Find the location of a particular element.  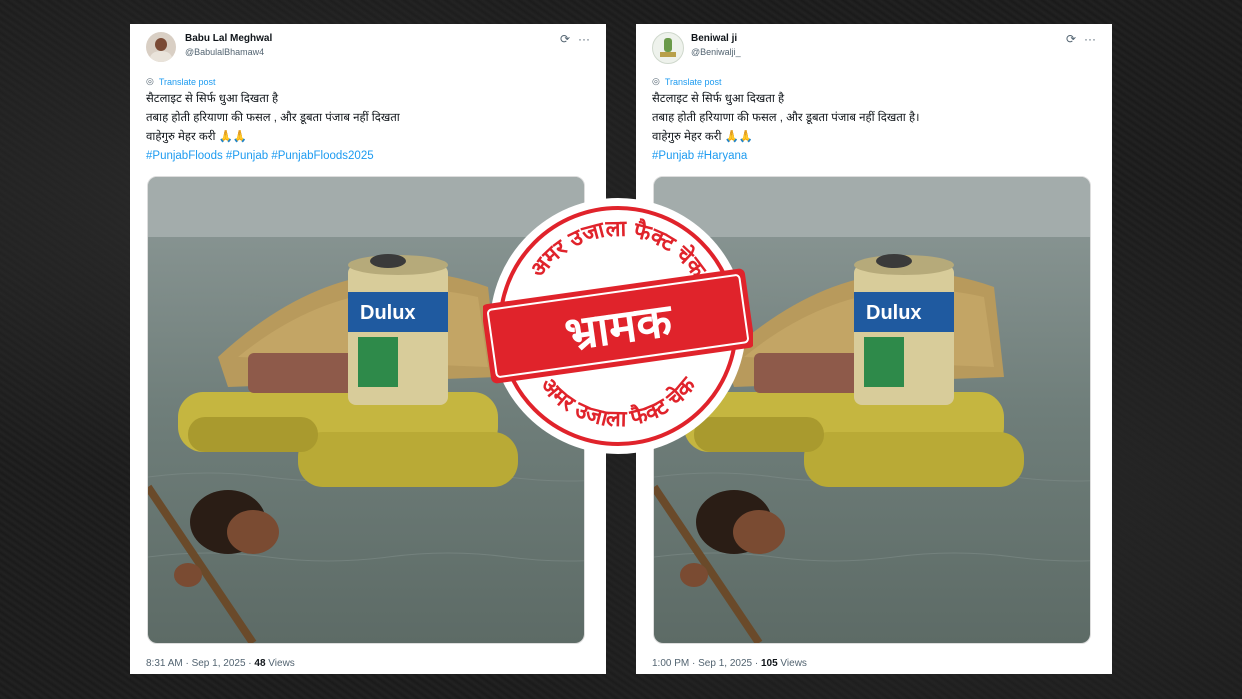

post-meta: 1:00 PM · Sep 1, 2025 · 105 Views is located at coordinates (729, 663).